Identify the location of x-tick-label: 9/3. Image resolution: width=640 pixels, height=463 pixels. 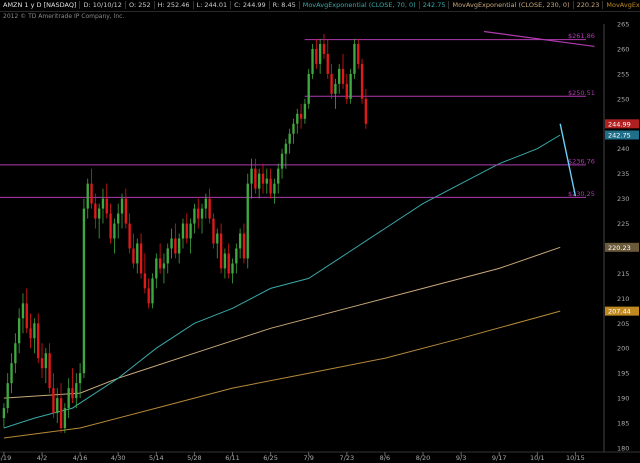
(461, 458).